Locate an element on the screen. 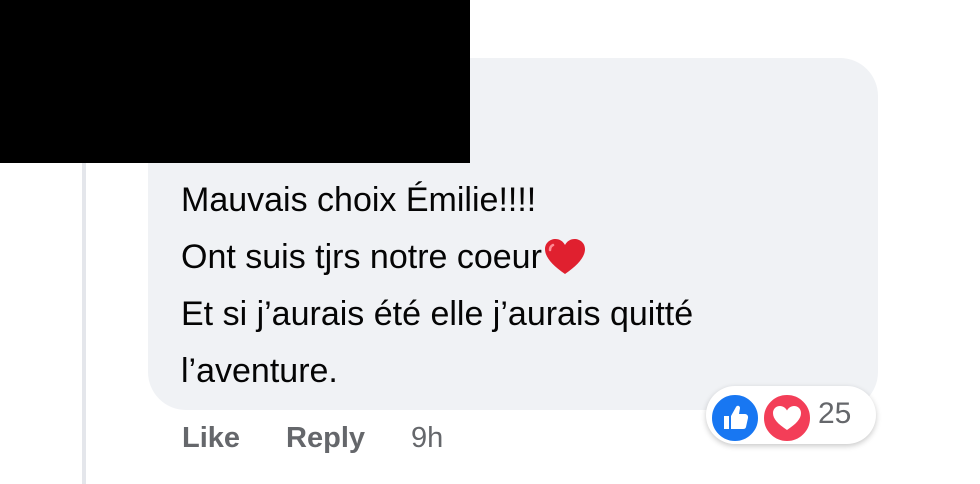 This screenshot has width=980, height=484. love-reaction-icon is located at coordinates (787, 418).